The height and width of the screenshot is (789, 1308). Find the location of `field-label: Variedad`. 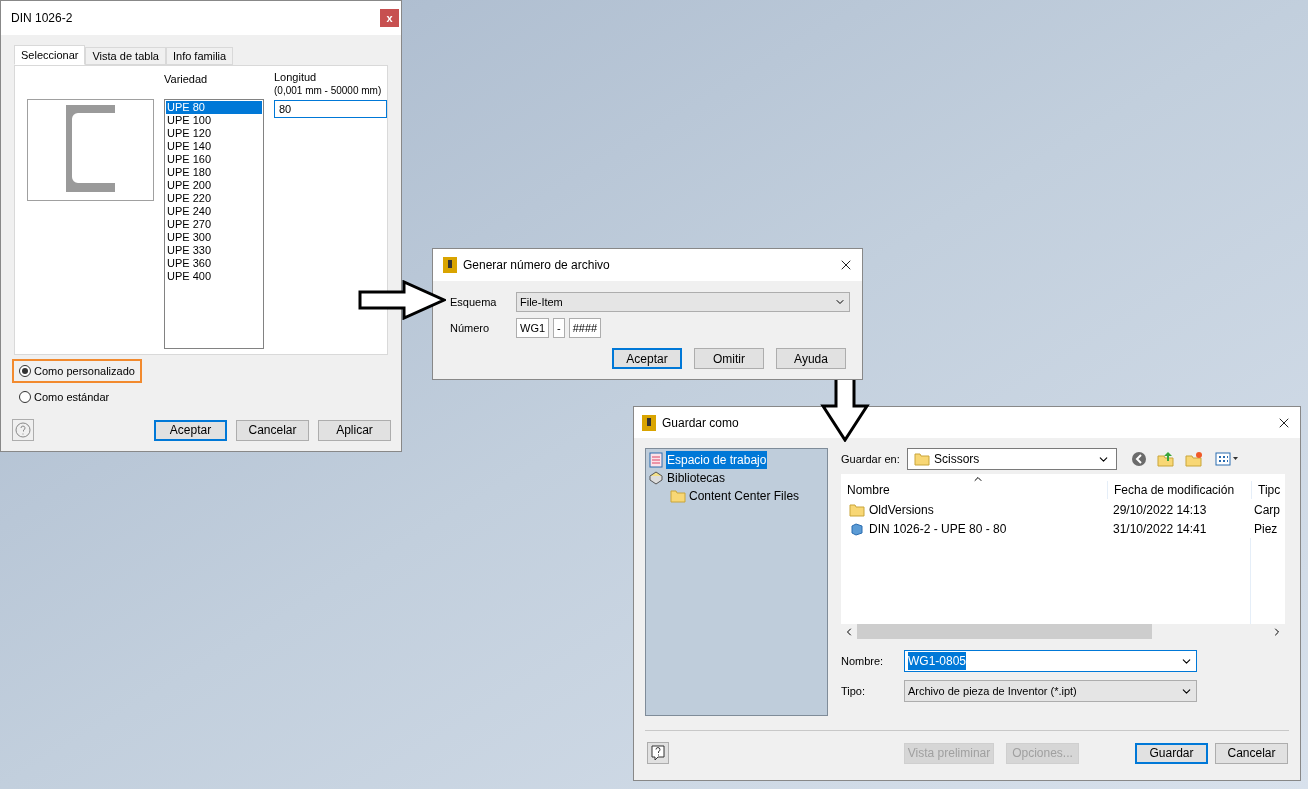

field-label: Variedad is located at coordinates (186, 79).